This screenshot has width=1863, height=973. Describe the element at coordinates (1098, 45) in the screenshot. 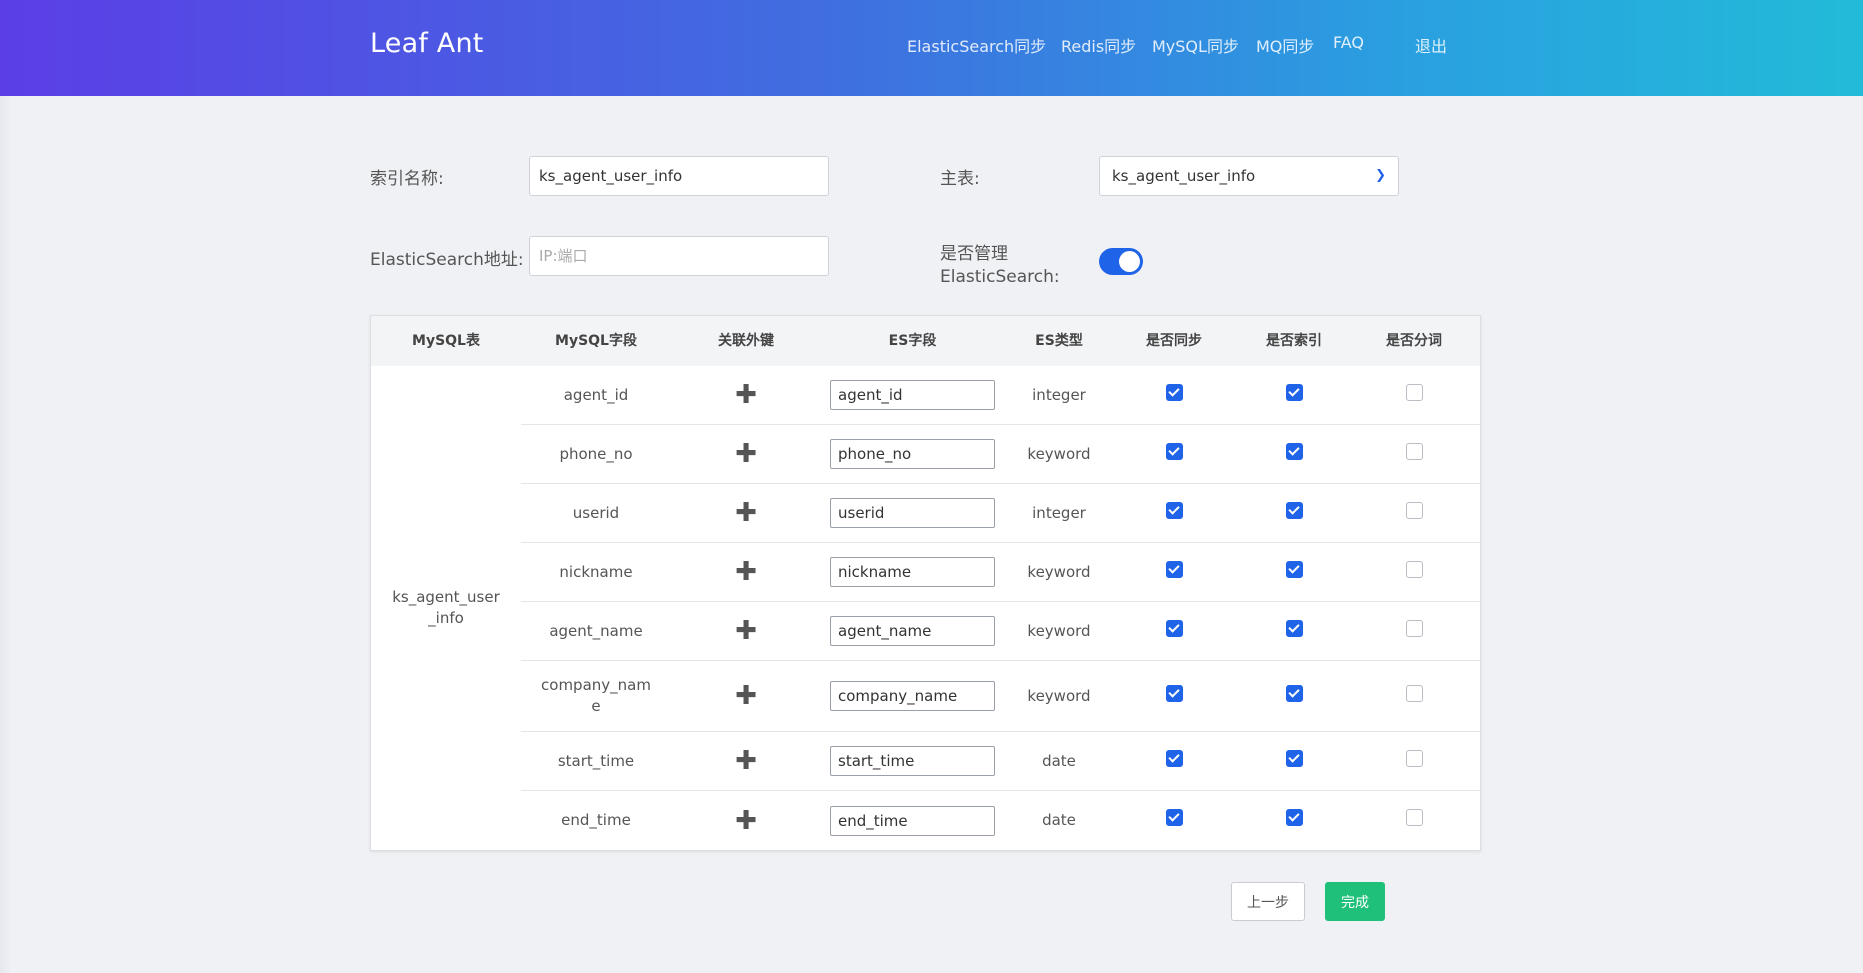

I see `nav-redis-sync: Redis同步` at that location.